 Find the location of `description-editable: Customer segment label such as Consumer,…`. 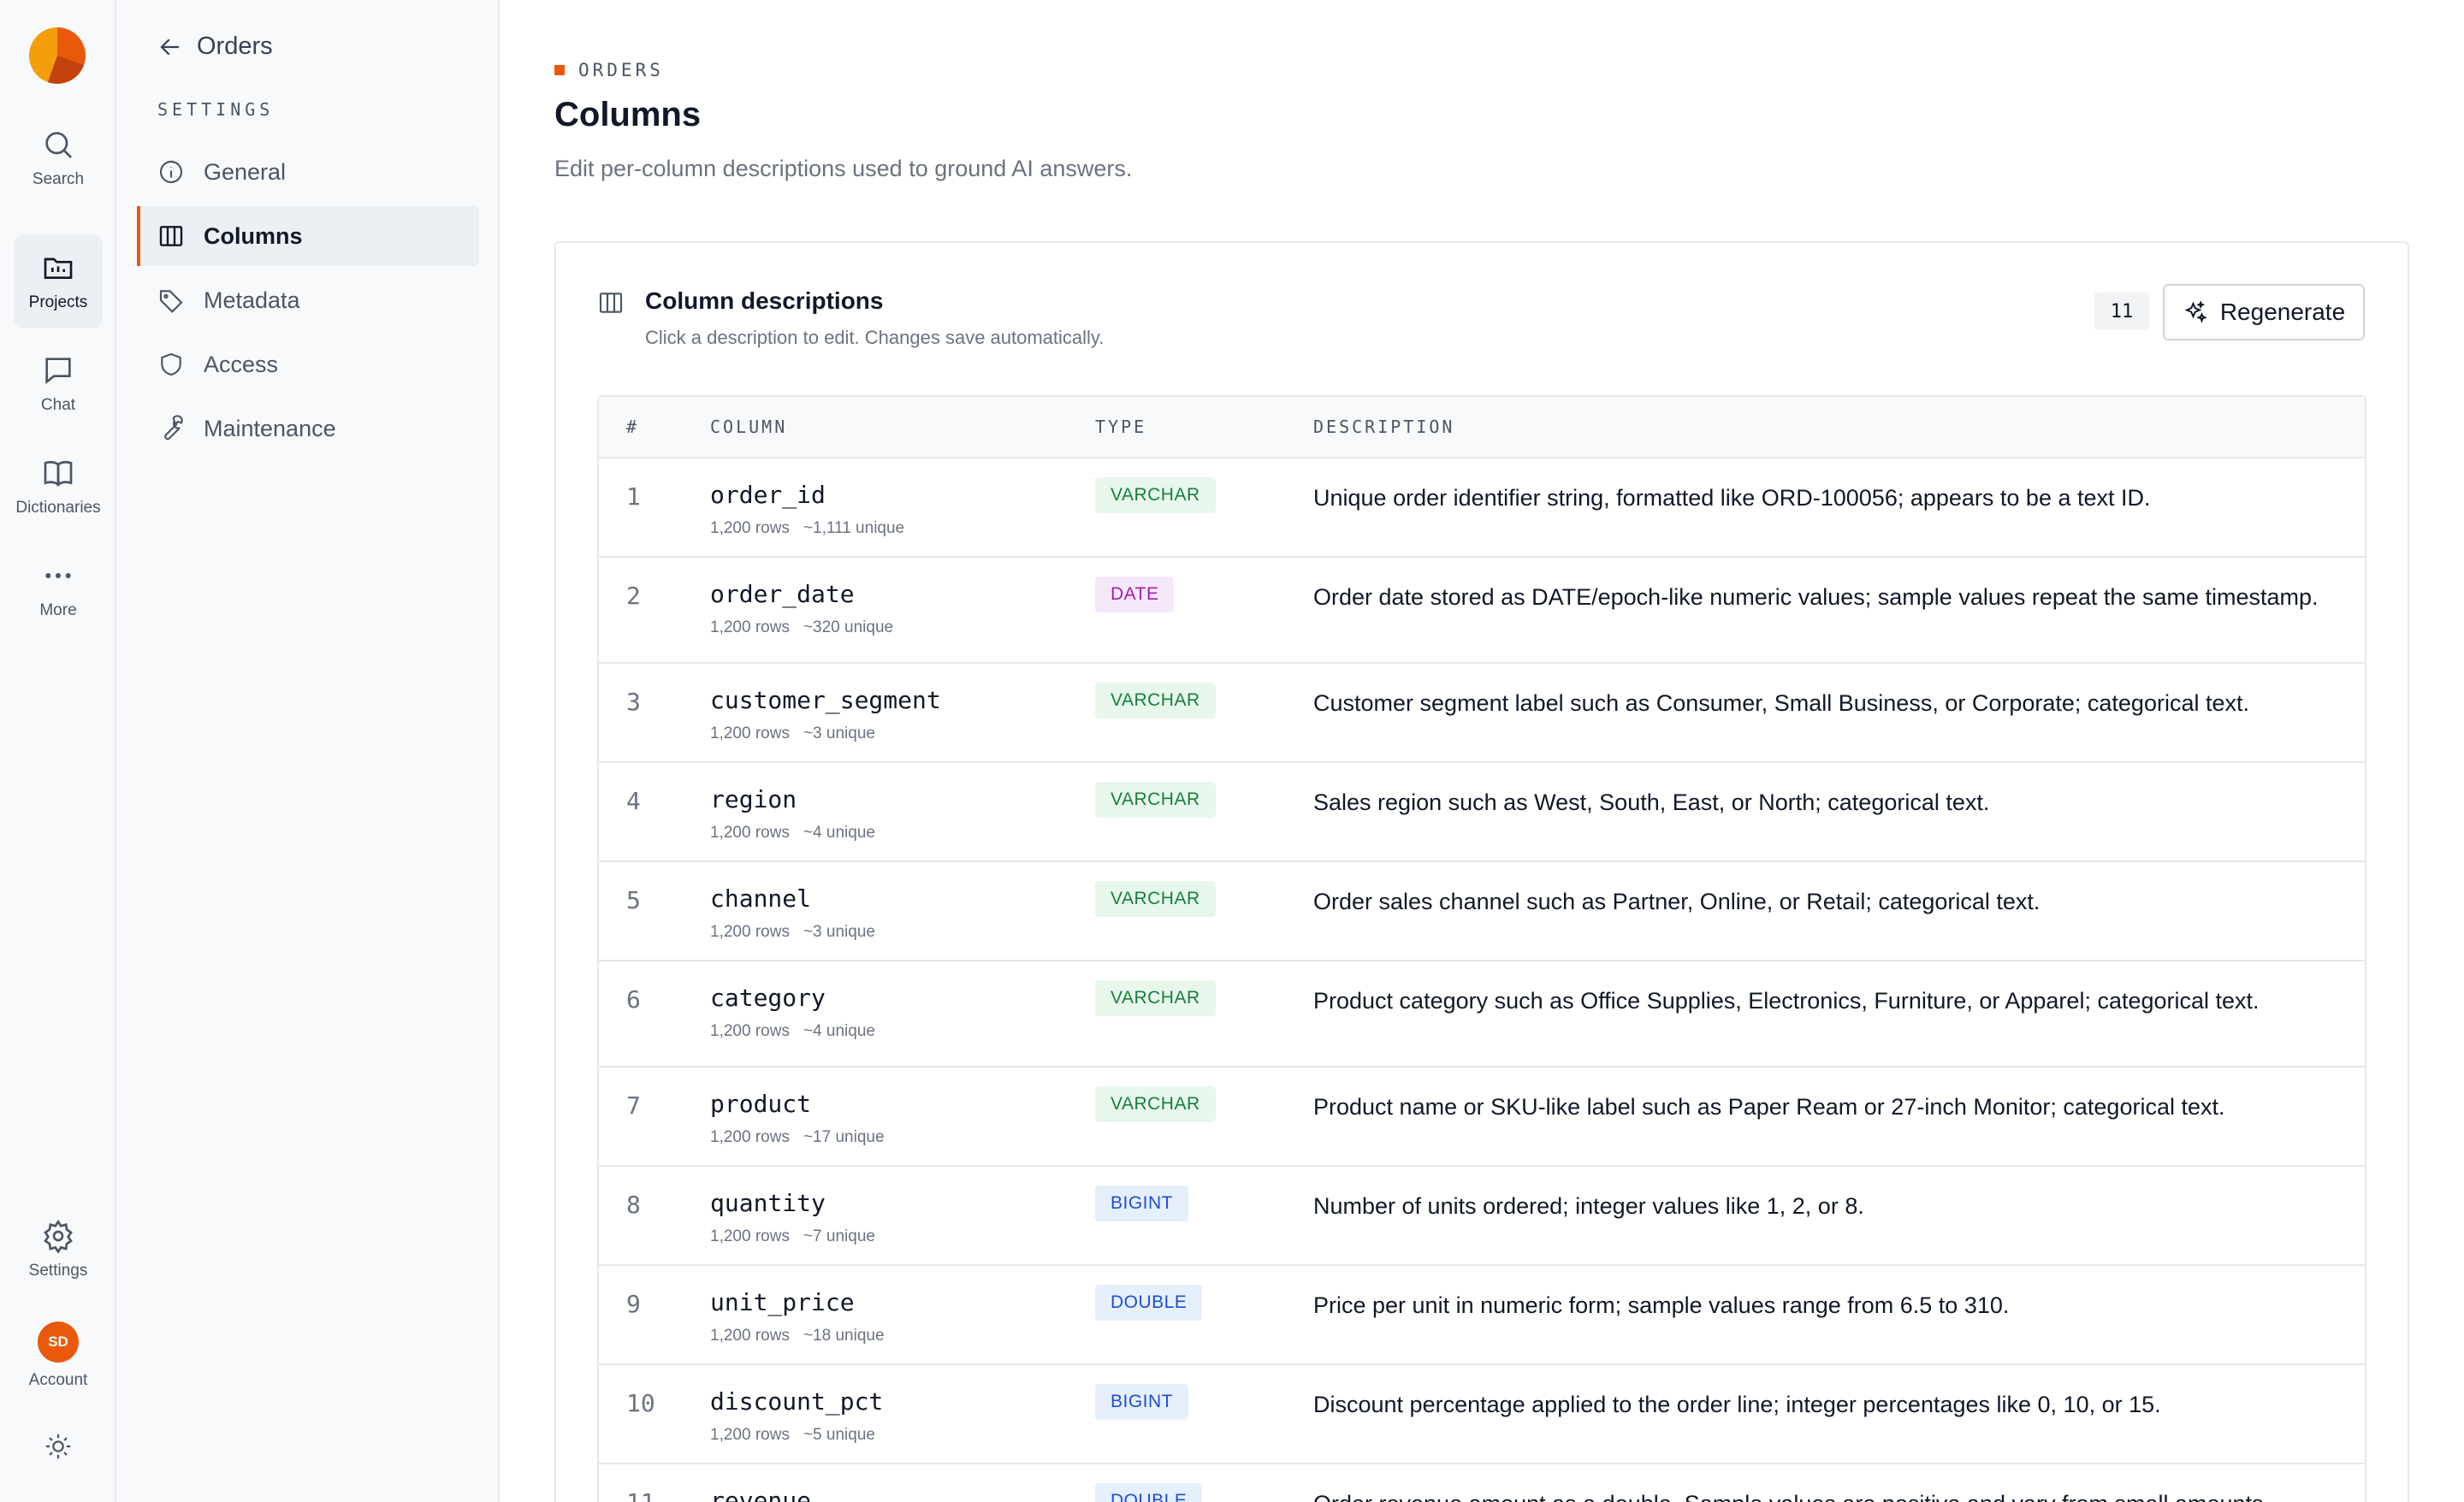

description-editable: Customer segment label such as Consumer,… is located at coordinates (1839, 692).